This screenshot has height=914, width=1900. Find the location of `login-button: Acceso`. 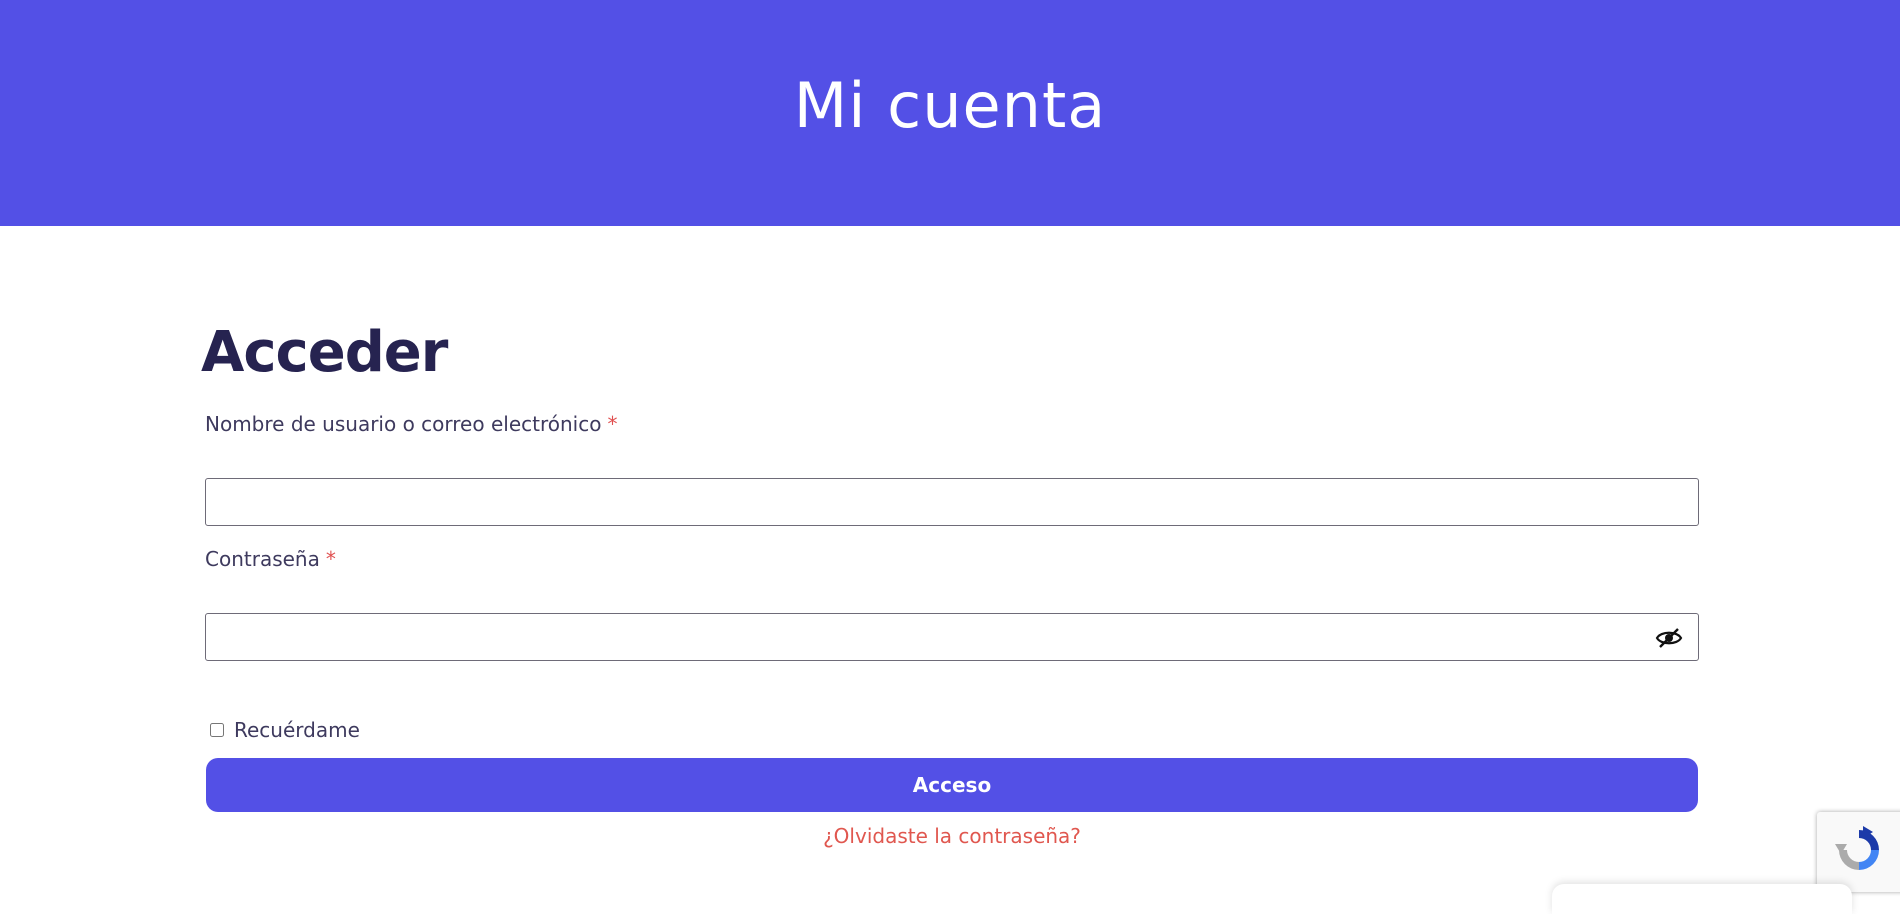

login-button: Acceso is located at coordinates (952, 785).